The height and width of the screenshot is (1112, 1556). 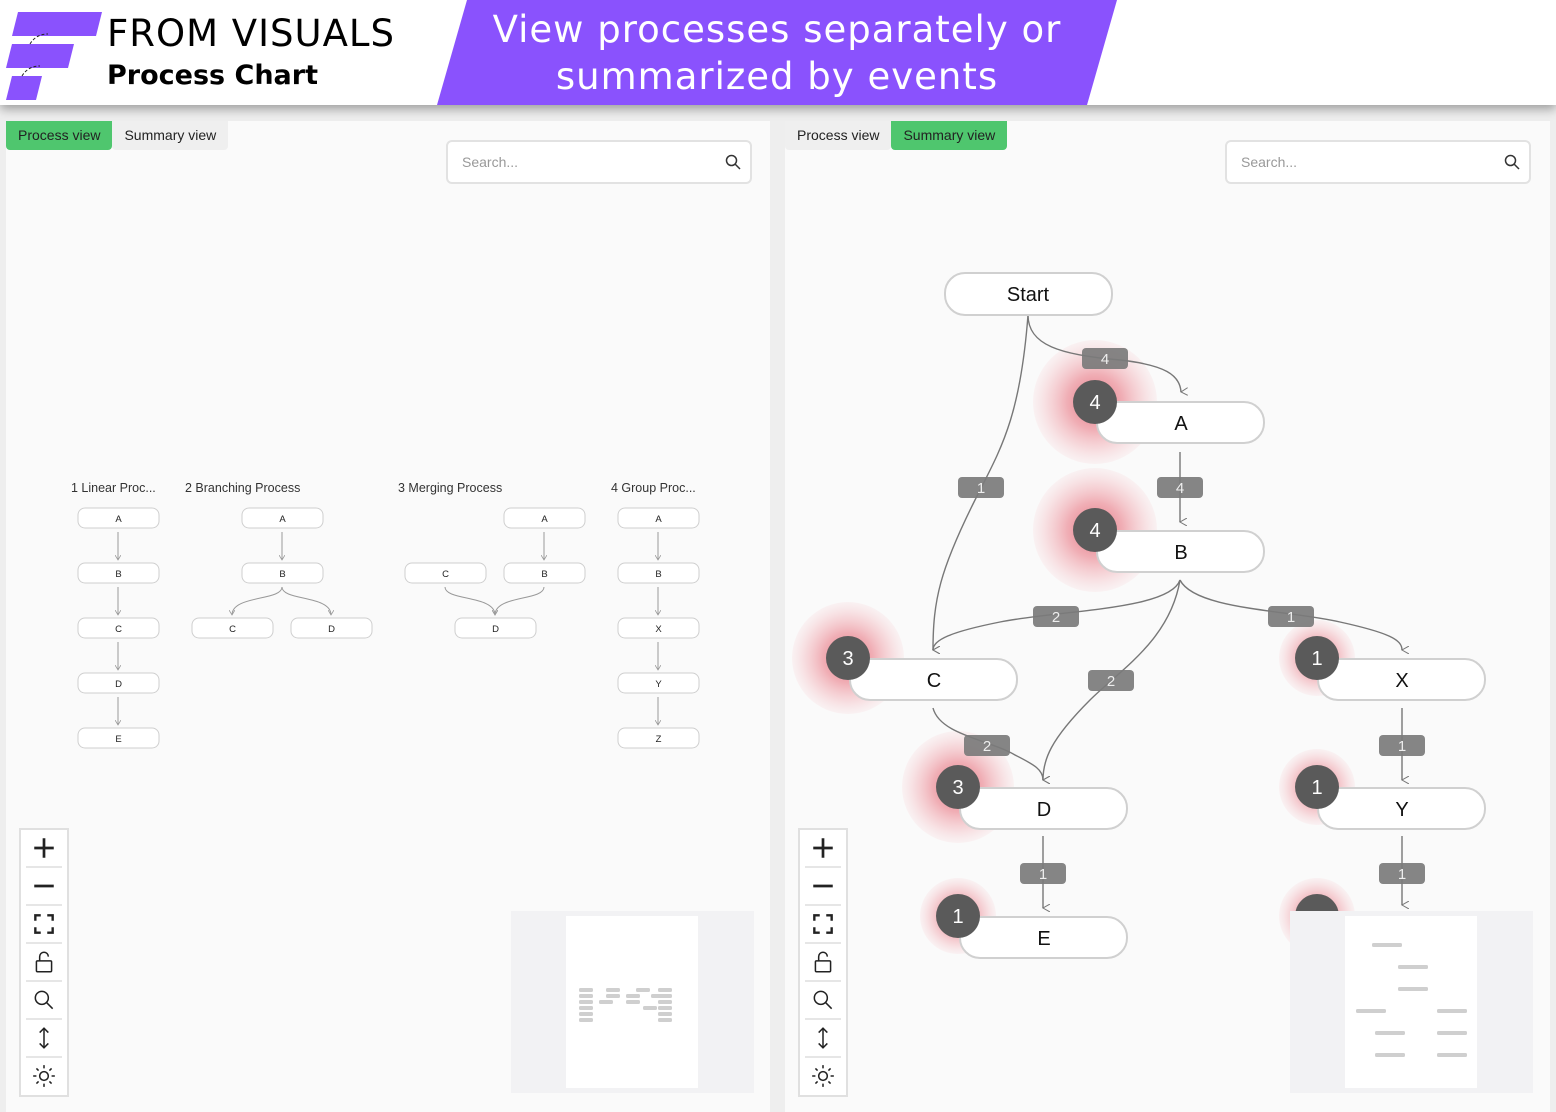 What do you see at coordinates (957, 788) in the screenshot?
I see `count-badge-text: 3` at bounding box center [957, 788].